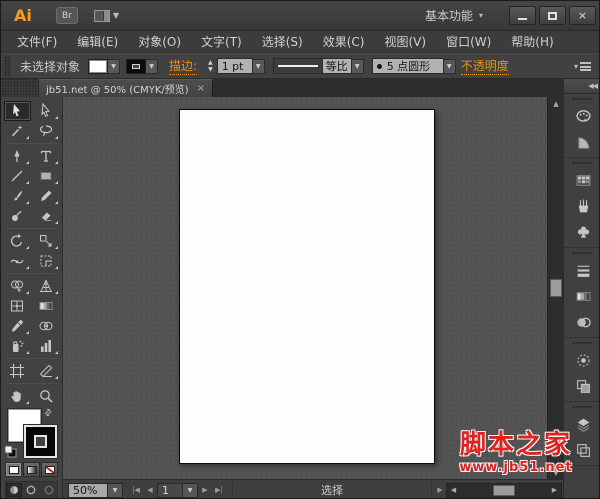 This screenshot has height=499, width=600. What do you see at coordinates (484, 66) in the screenshot?
I see `opacity-panel-link: 不透明度` at bounding box center [484, 66].